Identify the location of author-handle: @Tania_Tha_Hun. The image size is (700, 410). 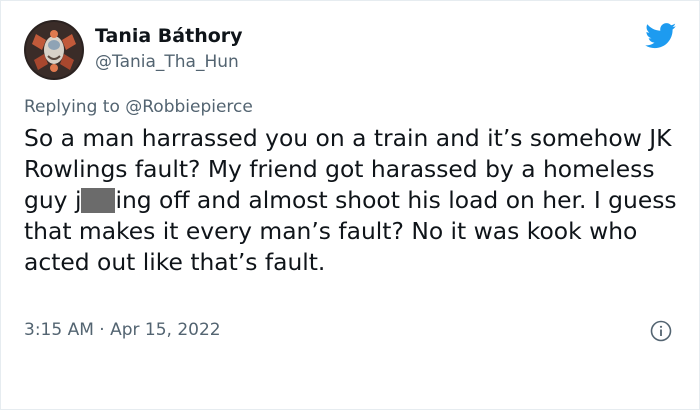
(167, 62).